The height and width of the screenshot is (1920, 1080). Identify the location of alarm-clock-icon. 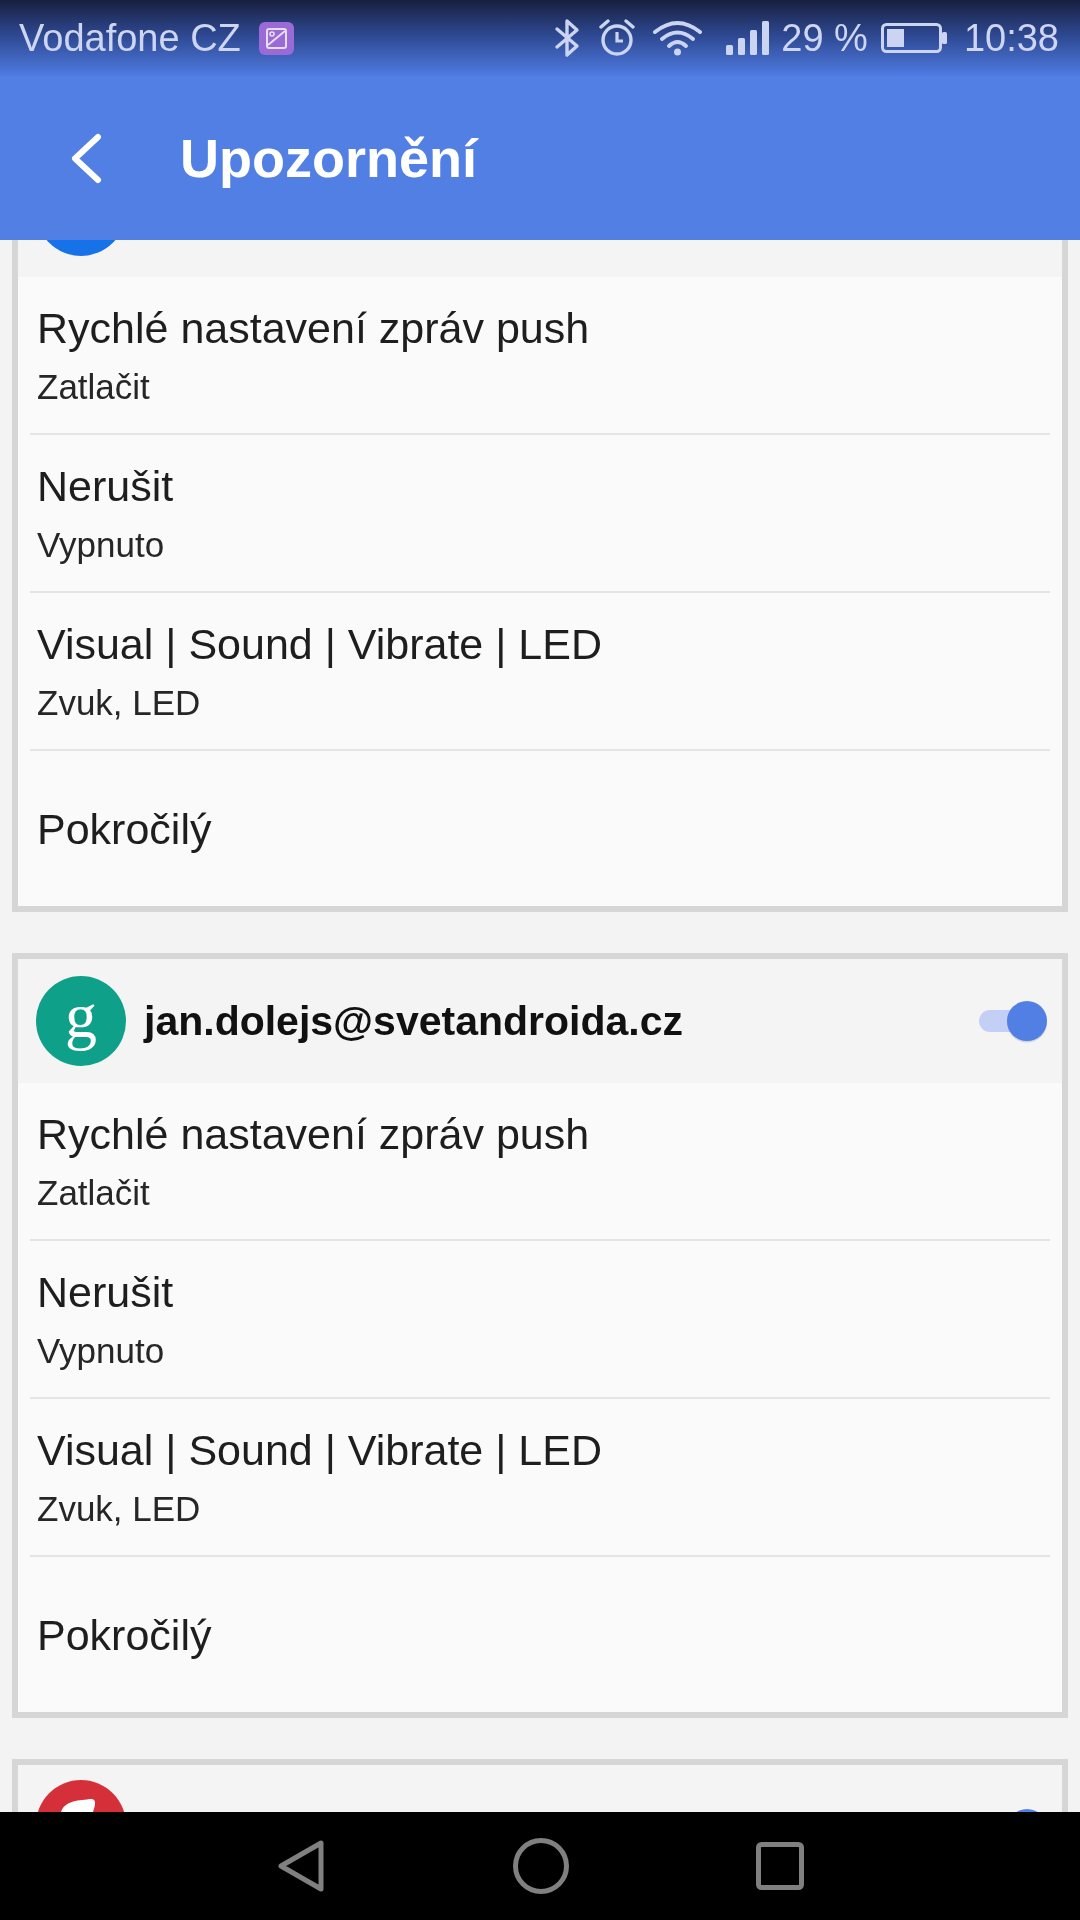
(617, 38).